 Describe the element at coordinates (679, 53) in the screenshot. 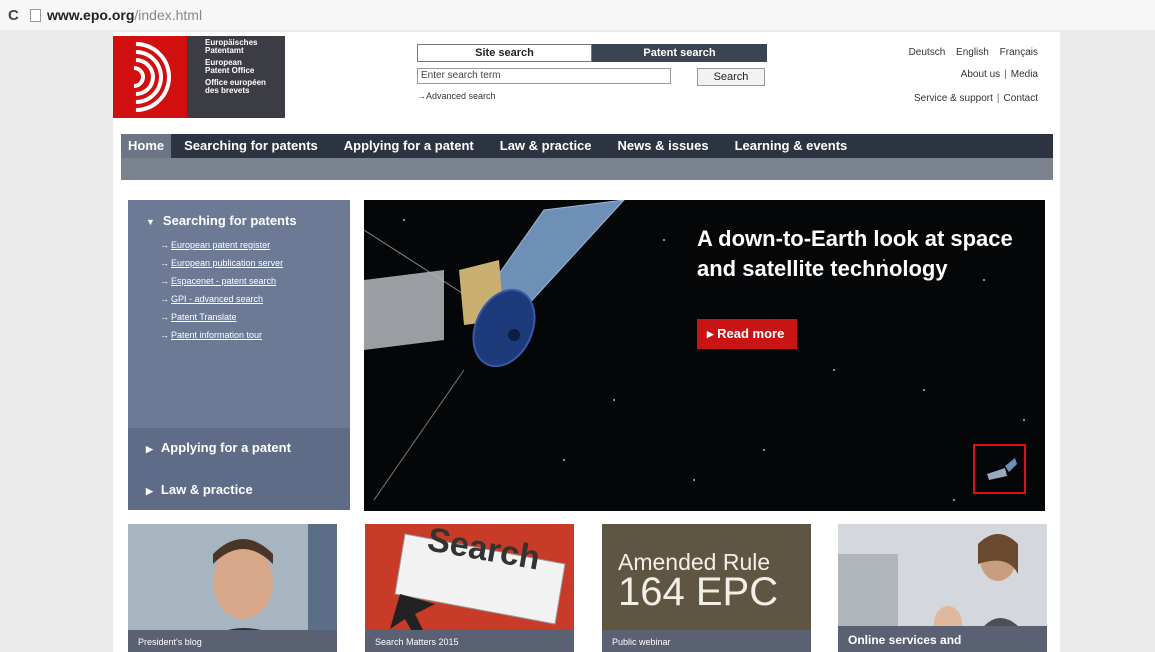

I see `tab-patent-search: Patent search` at that location.